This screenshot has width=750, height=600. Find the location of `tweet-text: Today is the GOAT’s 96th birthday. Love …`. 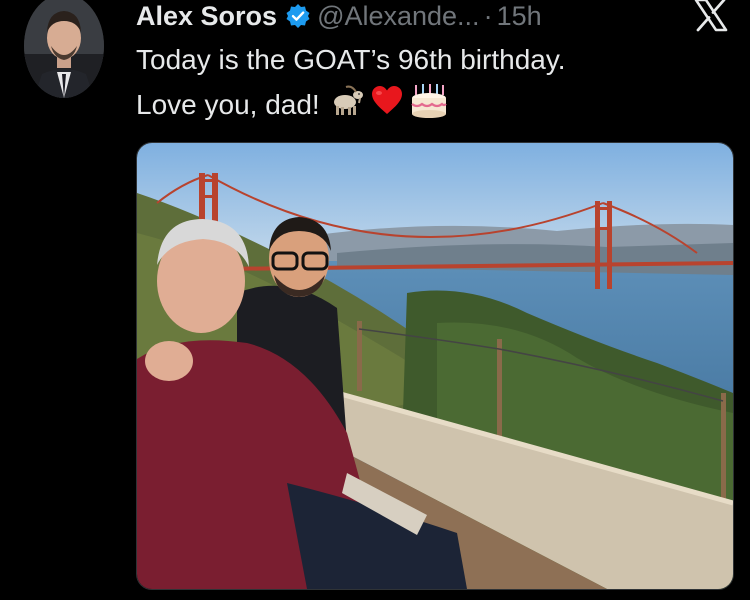

tweet-text: Today is the GOAT’s 96th birthday. Love … is located at coordinates (431, 84).